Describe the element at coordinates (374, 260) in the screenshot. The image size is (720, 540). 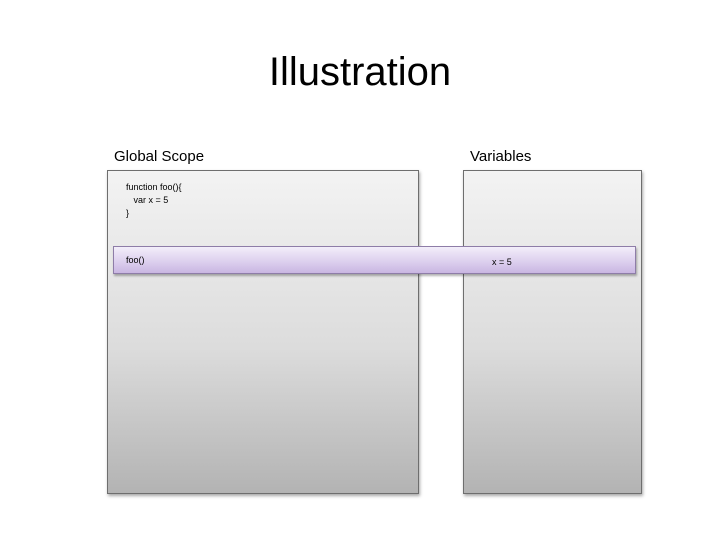
I see `function-call-bar` at that location.